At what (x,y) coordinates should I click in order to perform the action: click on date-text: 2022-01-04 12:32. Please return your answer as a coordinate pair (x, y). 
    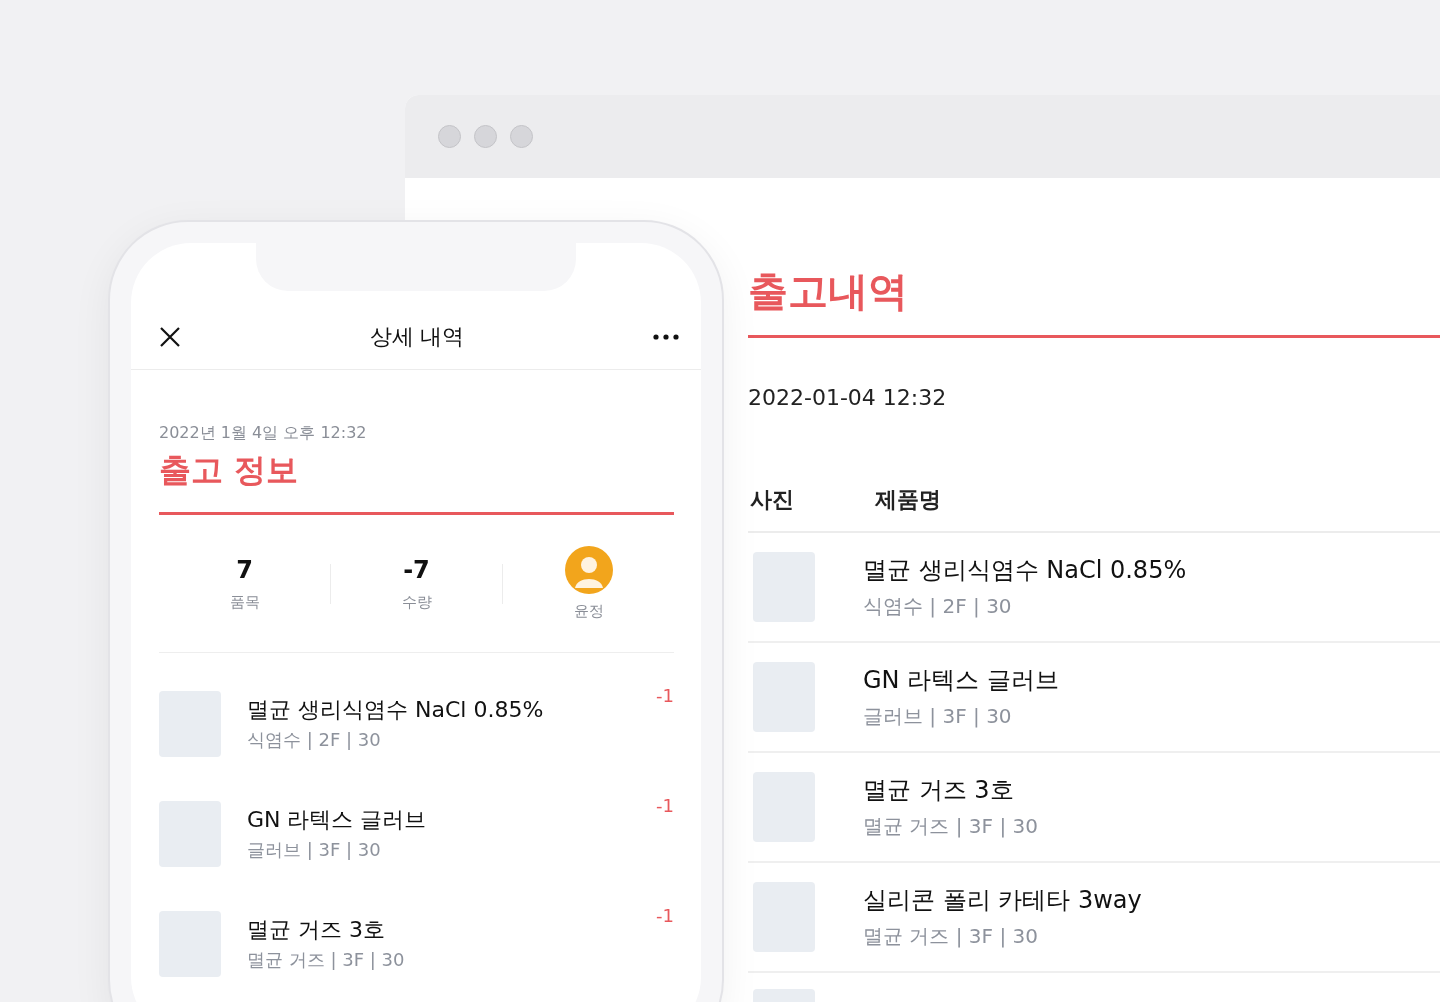
    Looking at the image, I should click on (847, 398).